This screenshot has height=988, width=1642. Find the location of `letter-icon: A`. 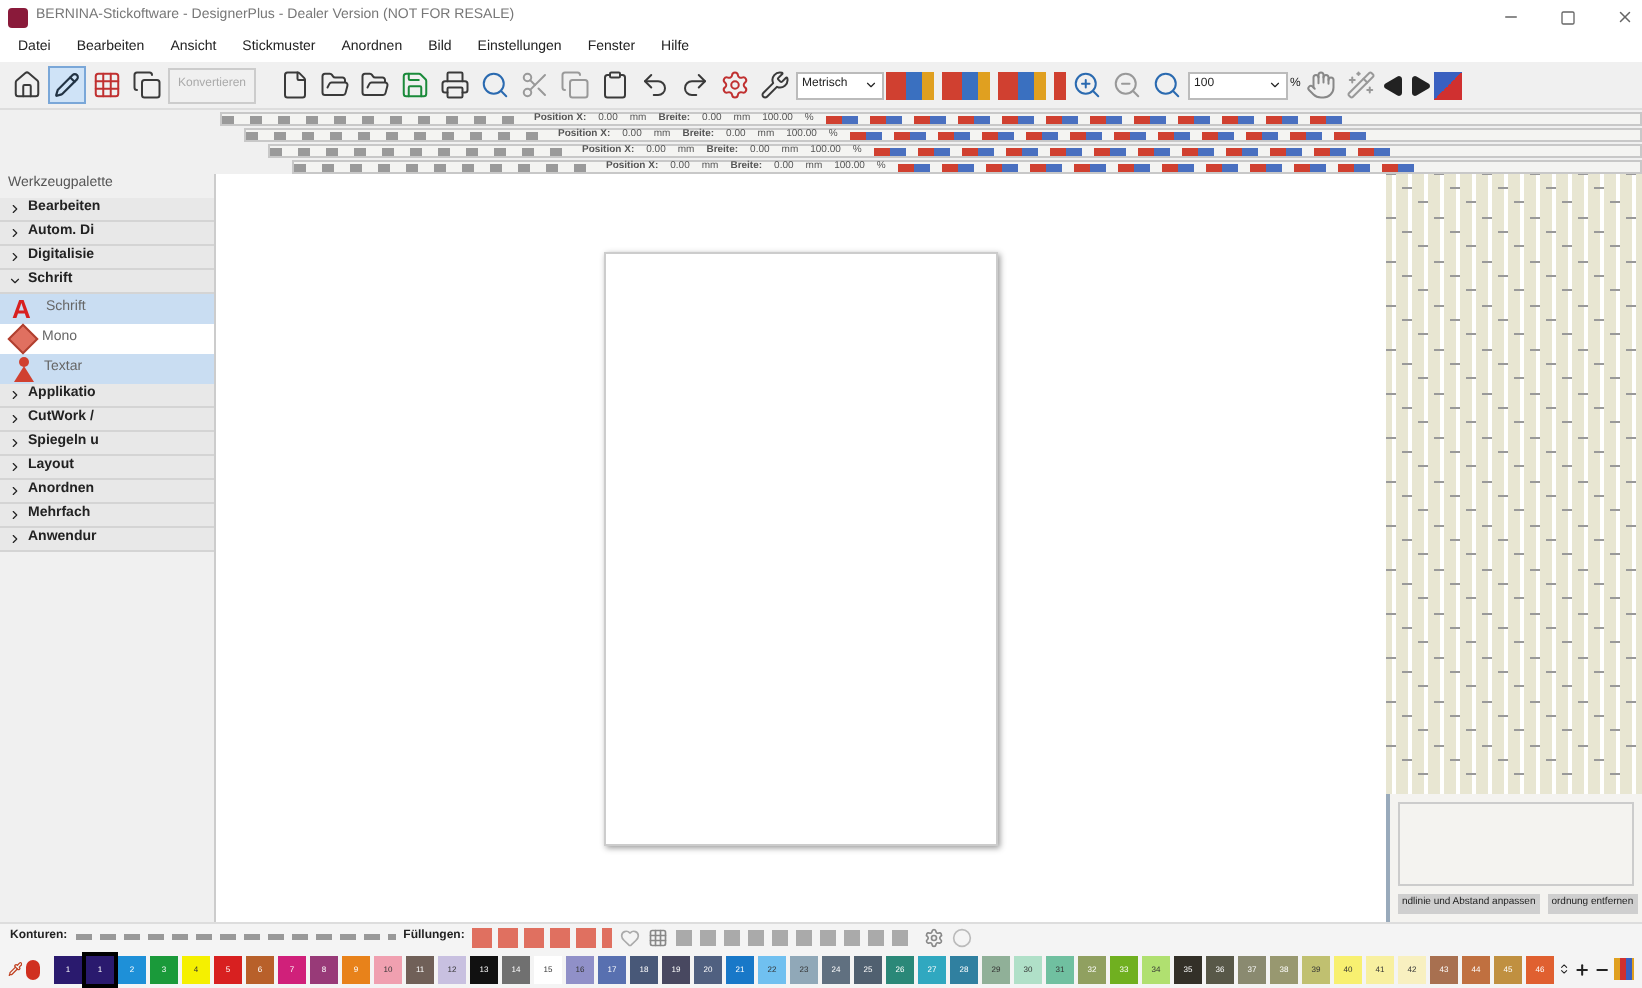

letter-icon: A is located at coordinates (25, 309).